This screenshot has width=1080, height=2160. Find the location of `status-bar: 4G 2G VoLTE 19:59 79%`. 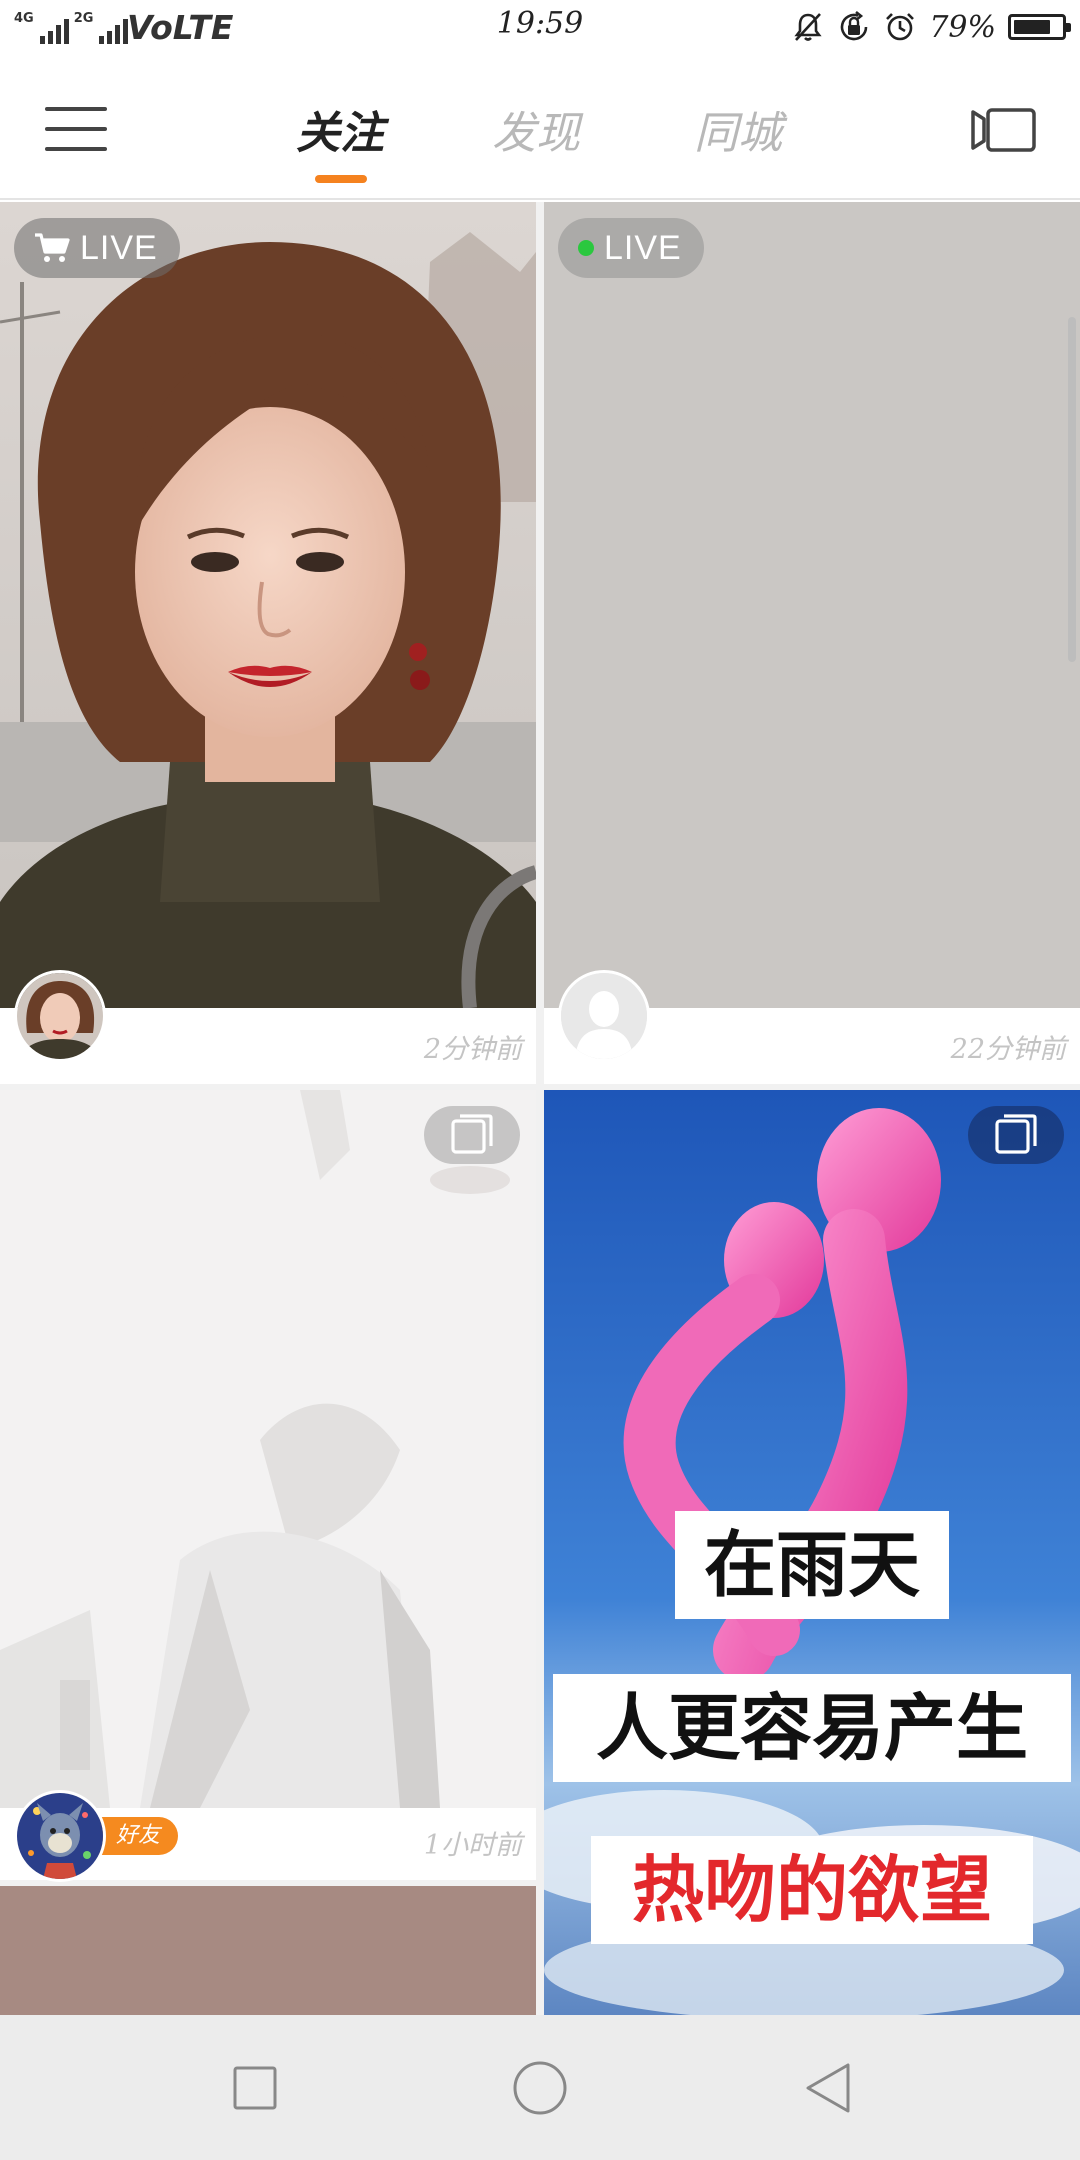

status-bar: 4G 2G VoLTE 19:59 79% is located at coordinates (540, 27).